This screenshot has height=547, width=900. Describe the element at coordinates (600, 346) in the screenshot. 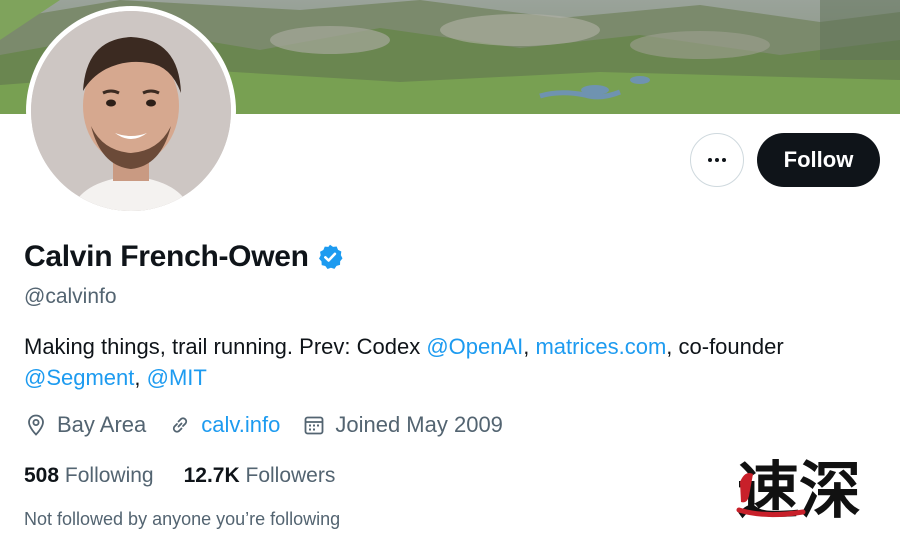

I see `url-link-matrices: matrices.com` at that location.